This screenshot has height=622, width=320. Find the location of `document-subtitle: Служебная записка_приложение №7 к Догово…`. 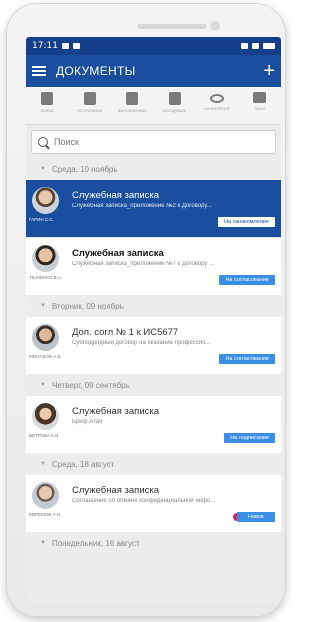

document-subtitle: Служебная записка_приложение №7 к Догово… is located at coordinates (143, 264).